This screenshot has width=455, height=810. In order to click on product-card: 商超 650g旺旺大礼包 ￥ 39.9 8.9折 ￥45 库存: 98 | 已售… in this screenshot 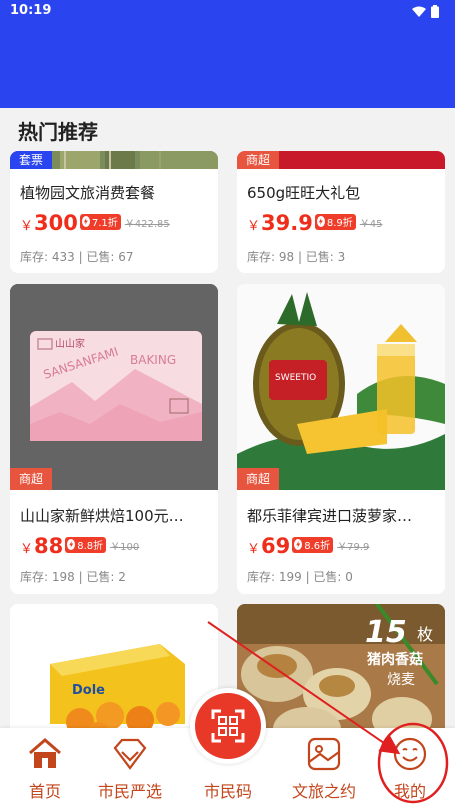, I will do `click(341, 212)`.